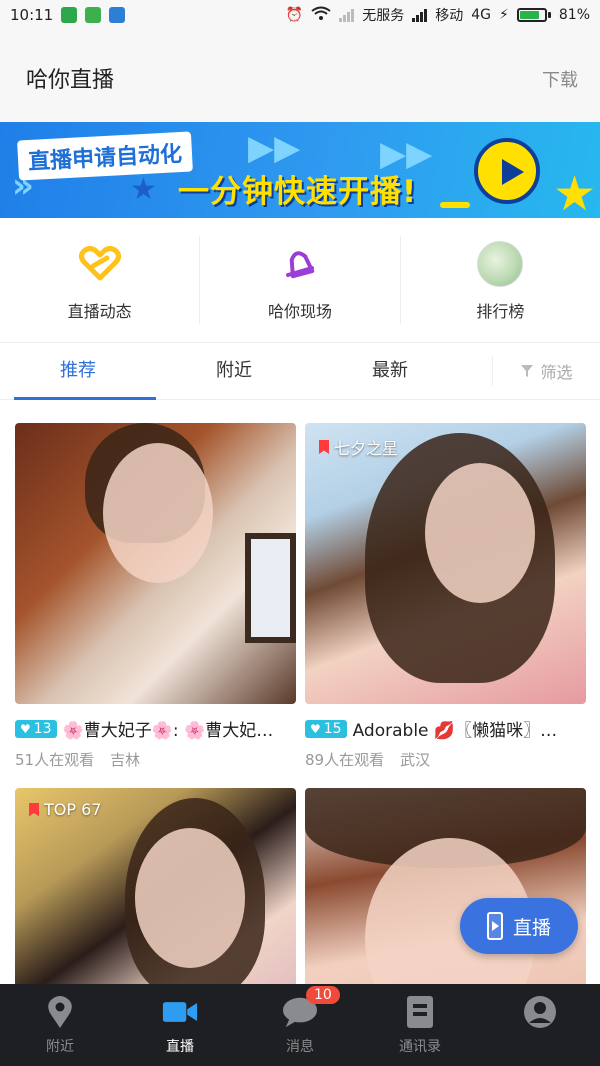 The width and height of the screenshot is (600, 1066). I want to click on app-header: 哈你直播 下载, so click(300, 76).